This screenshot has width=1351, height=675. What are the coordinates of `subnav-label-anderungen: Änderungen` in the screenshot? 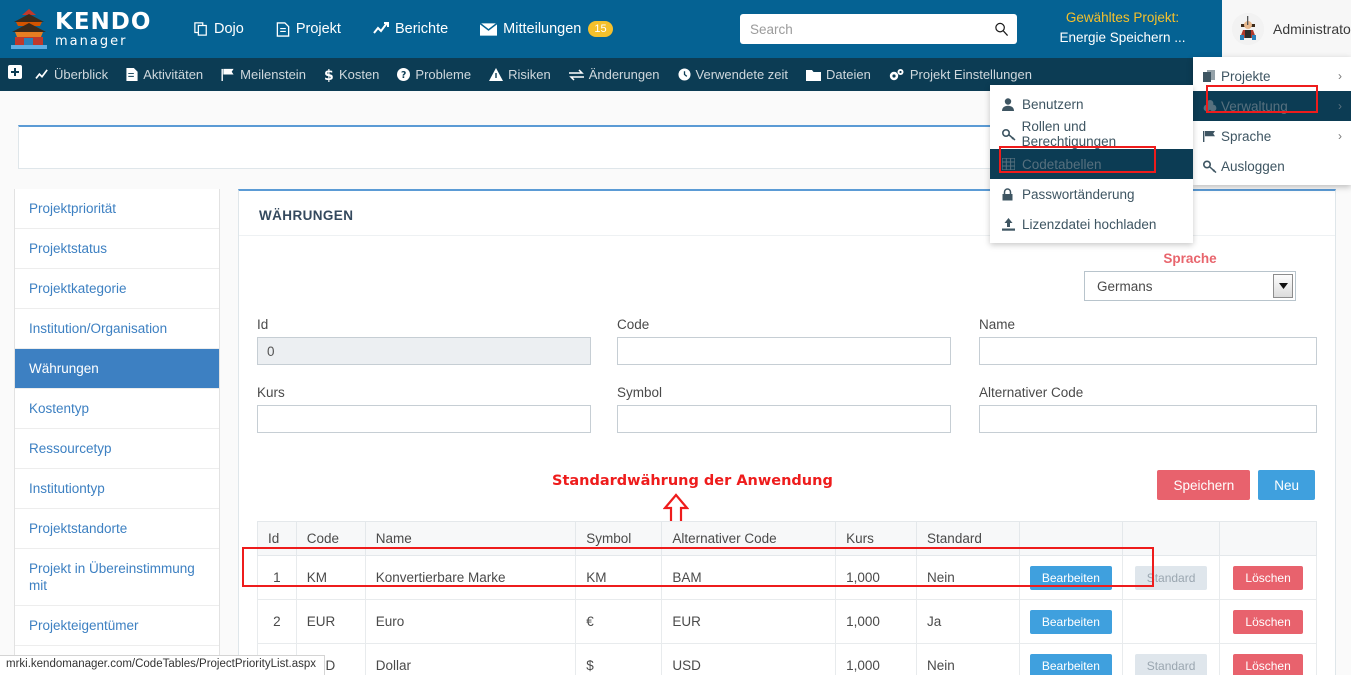 It's located at (624, 74).